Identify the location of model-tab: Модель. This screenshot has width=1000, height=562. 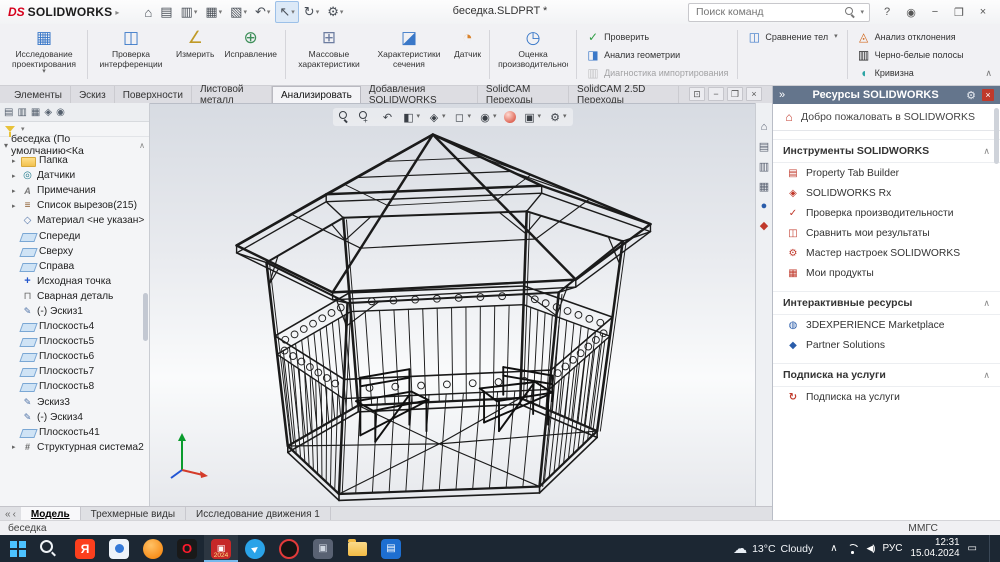
(50, 514).